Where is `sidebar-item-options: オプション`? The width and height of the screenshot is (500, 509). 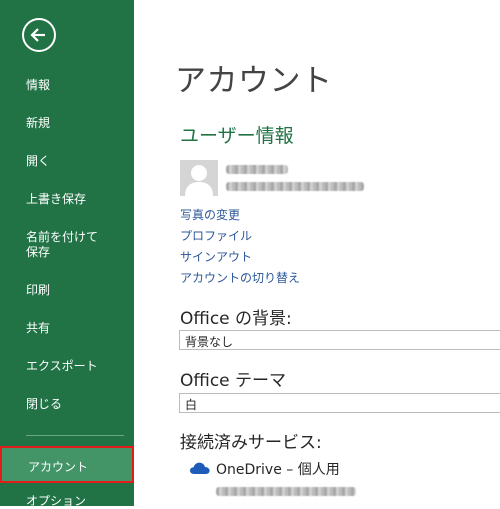 sidebar-item-options: オプション is located at coordinates (56, 501).